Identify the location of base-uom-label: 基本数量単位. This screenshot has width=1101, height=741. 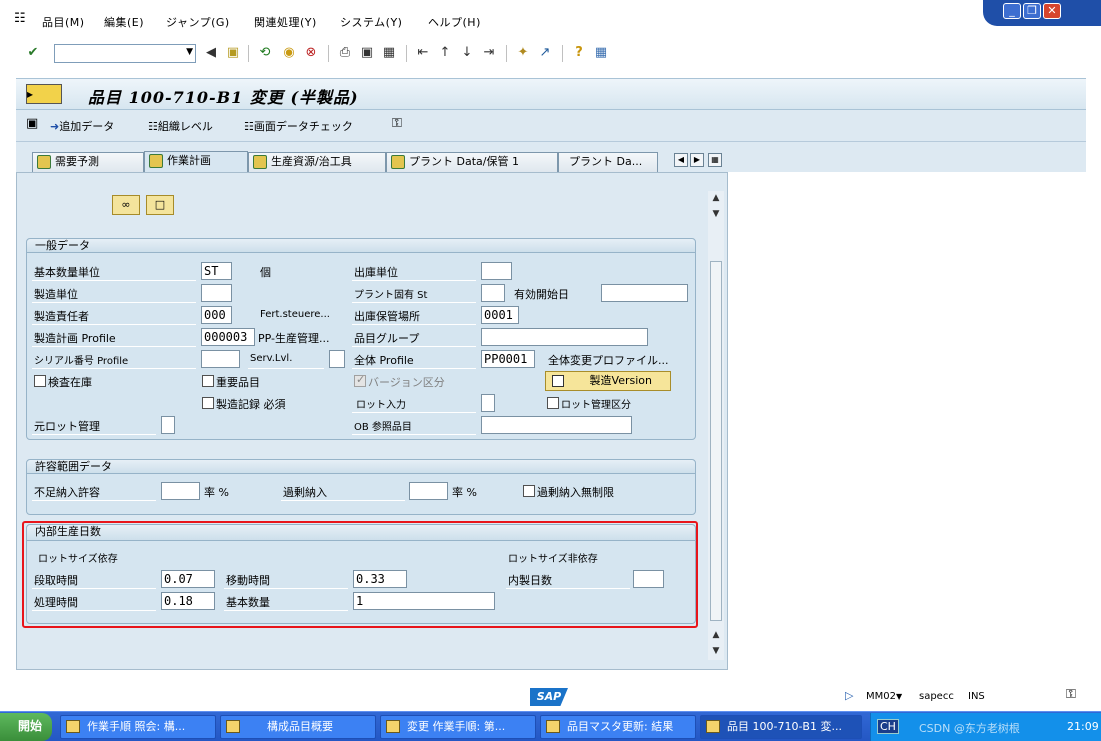
(67, 272).